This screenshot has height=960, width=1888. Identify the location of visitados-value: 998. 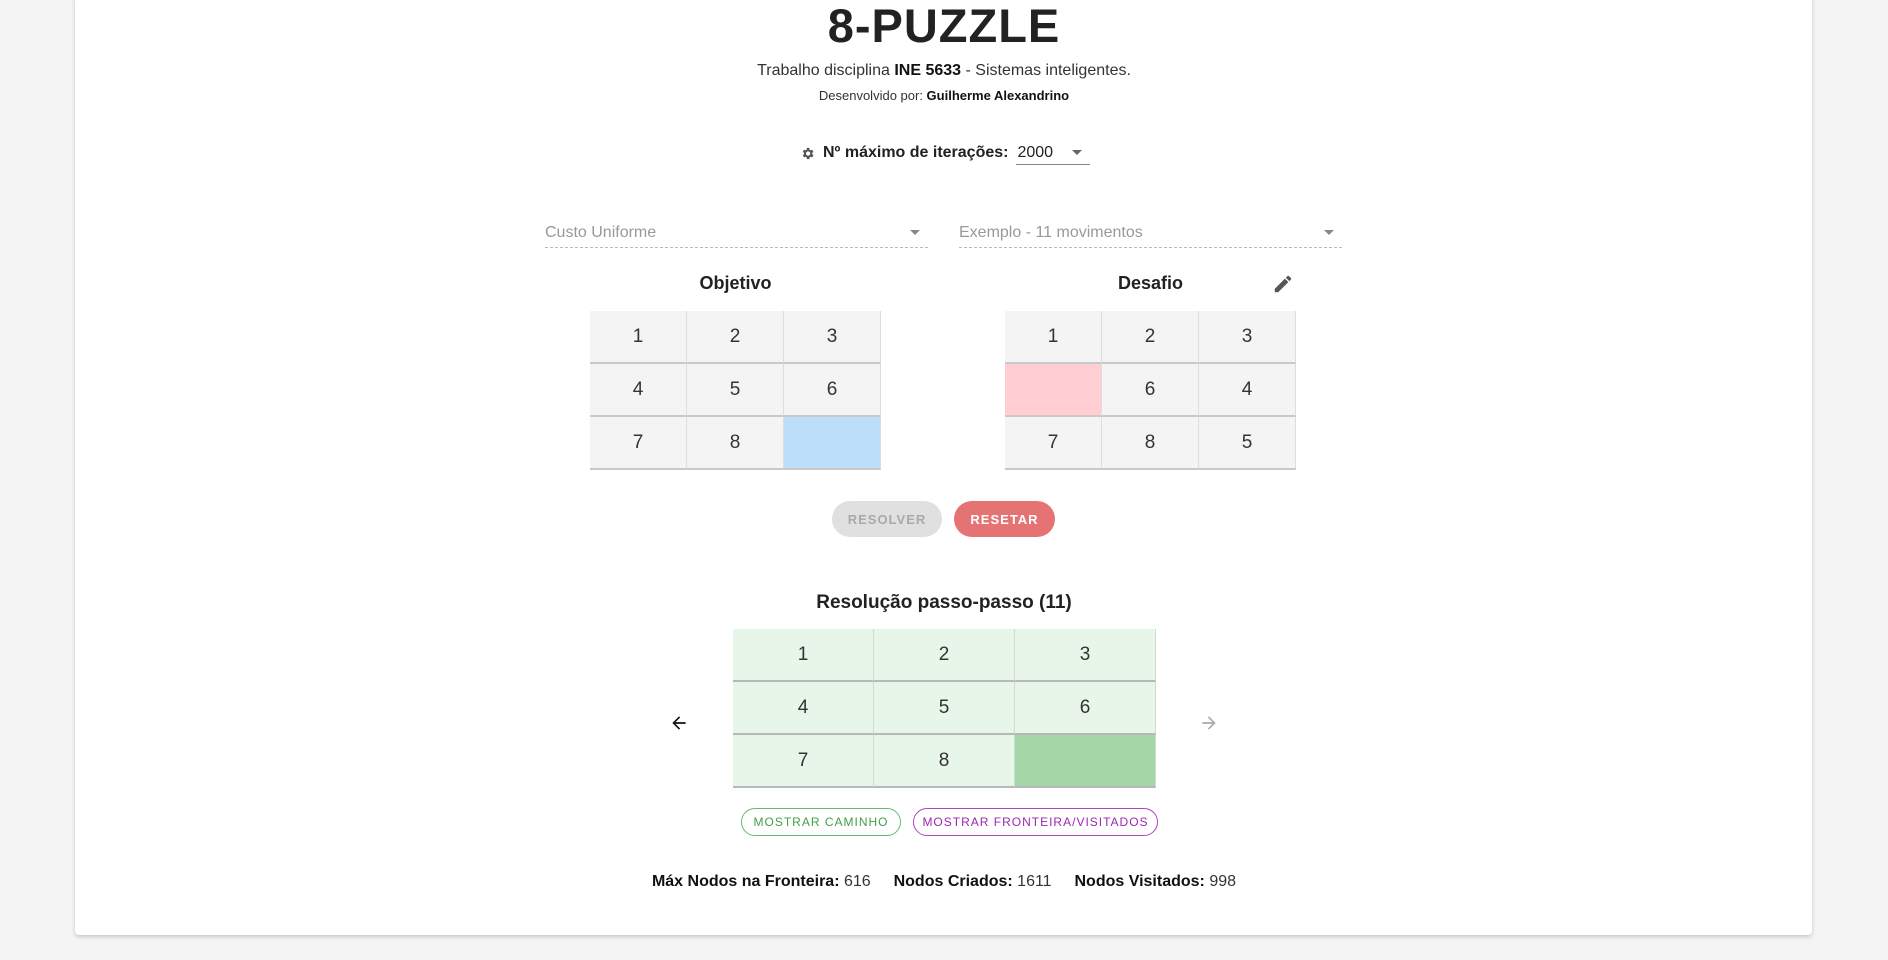
(1223, 881).